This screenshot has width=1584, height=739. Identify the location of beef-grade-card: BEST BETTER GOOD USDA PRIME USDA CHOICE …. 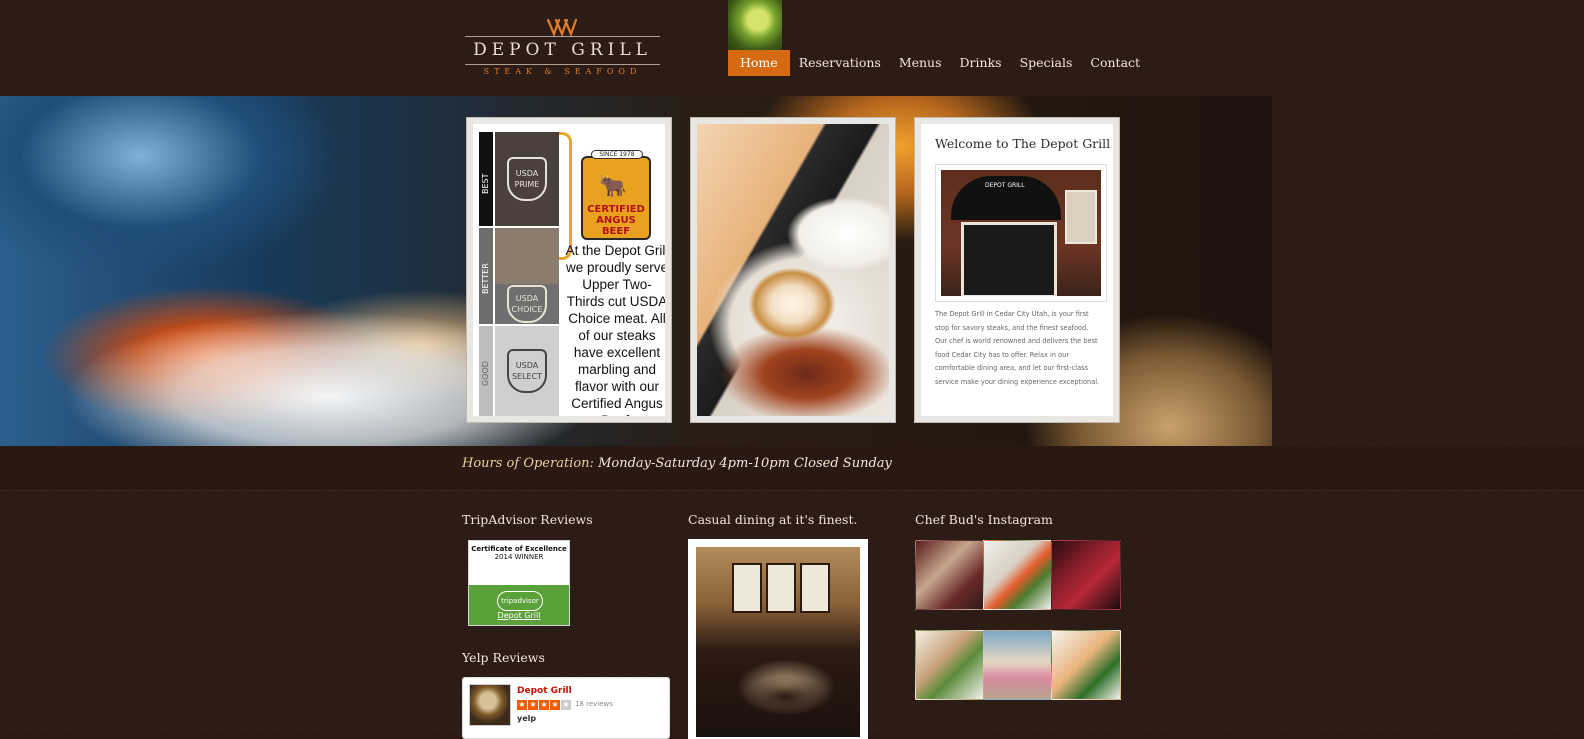
(569, 270).